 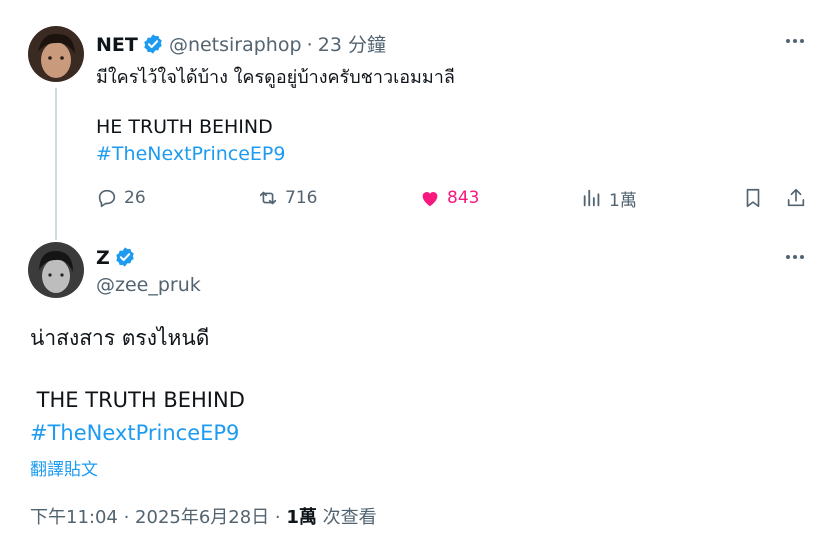 I want to click on post-timestamp: 下午11:04 · 2025年6月28日 ·, so click(x=158, y=517).